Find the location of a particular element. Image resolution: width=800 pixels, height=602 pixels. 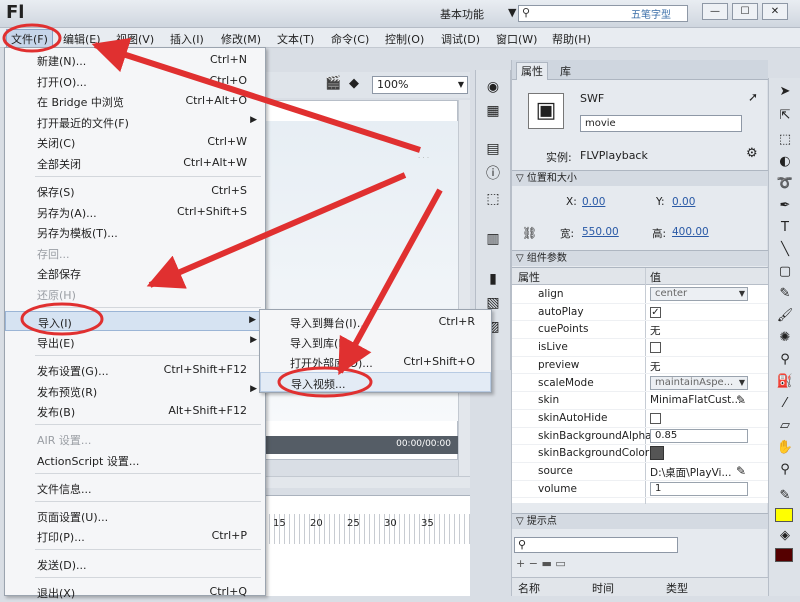

stage-horizontal-scrollbar is located at coordinates (367, 482).